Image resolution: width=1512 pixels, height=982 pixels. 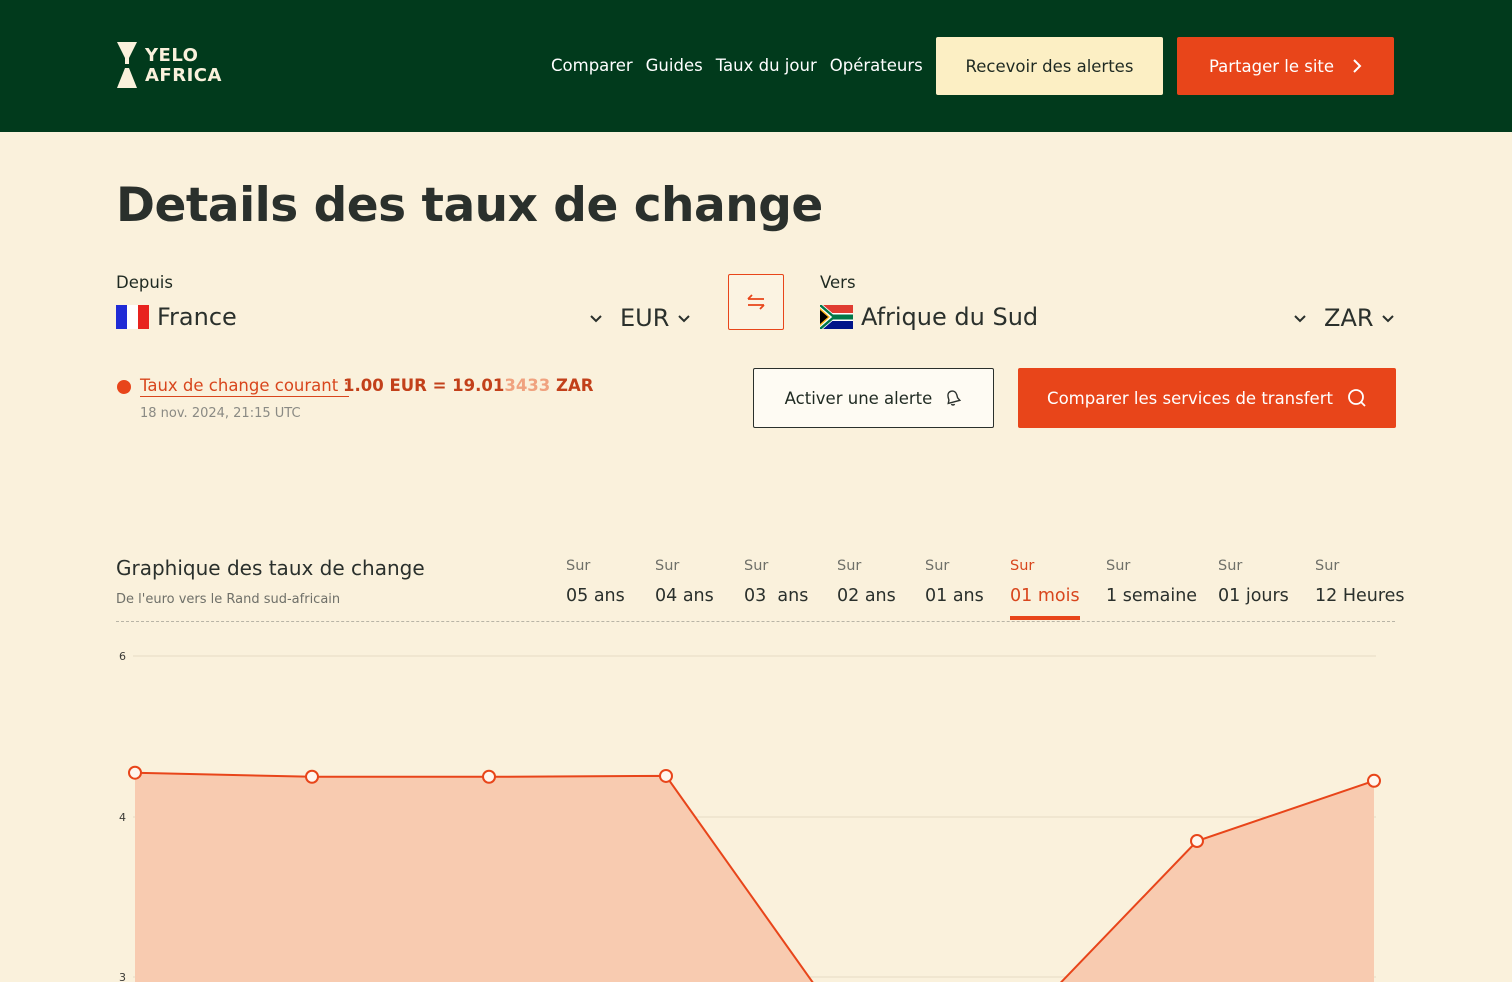 I want to click on bell-icon, so click(x=954, y=398).